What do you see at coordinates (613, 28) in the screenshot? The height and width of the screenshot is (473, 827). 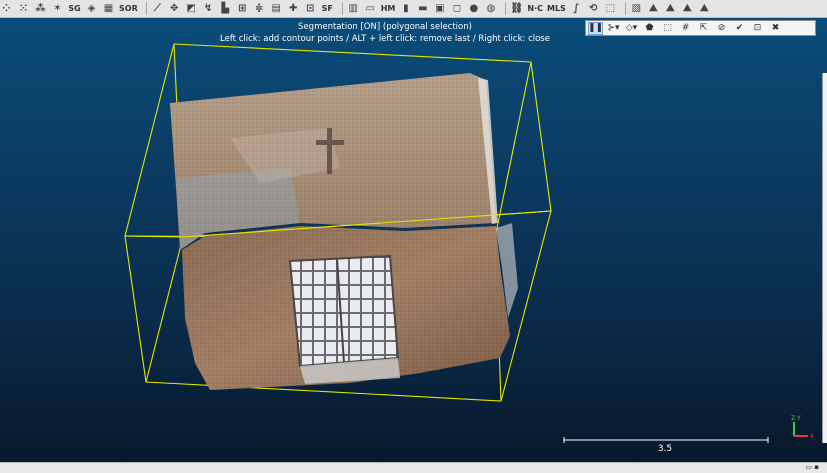 I see `polyline-selection-icon: ⊱▾` at bounding box center [613, 28].